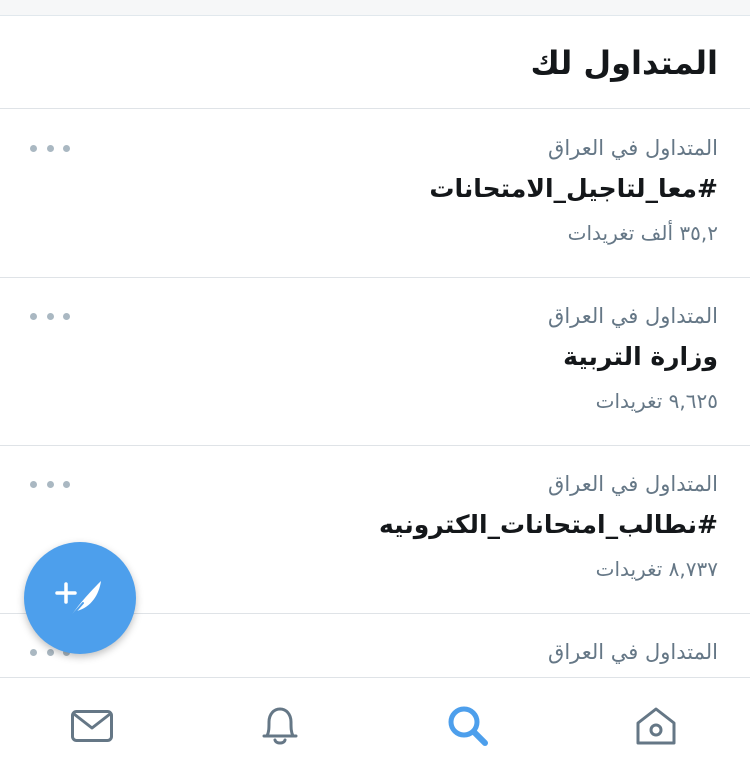 Image resolution: width=750 pixels, height=776 pixels. I want to click on trend-tweet-count: ٣٥,٢ ألف تغريدات, so click(642, 233).